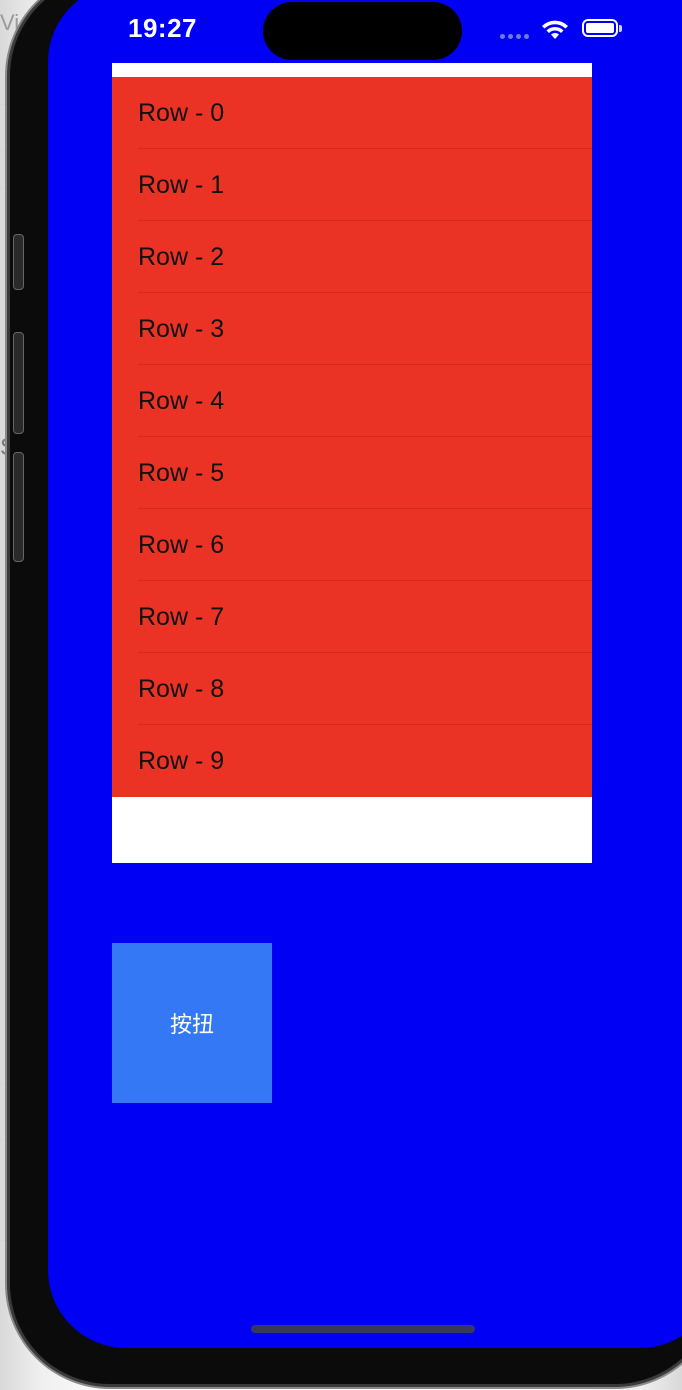 Image resolution: width=682 pixels, height=1390 pixels. What do you see at coordinates (181, 400) in the screenshot?
I see `table-row-label: Row - 4` at bounding box center [181, 400].